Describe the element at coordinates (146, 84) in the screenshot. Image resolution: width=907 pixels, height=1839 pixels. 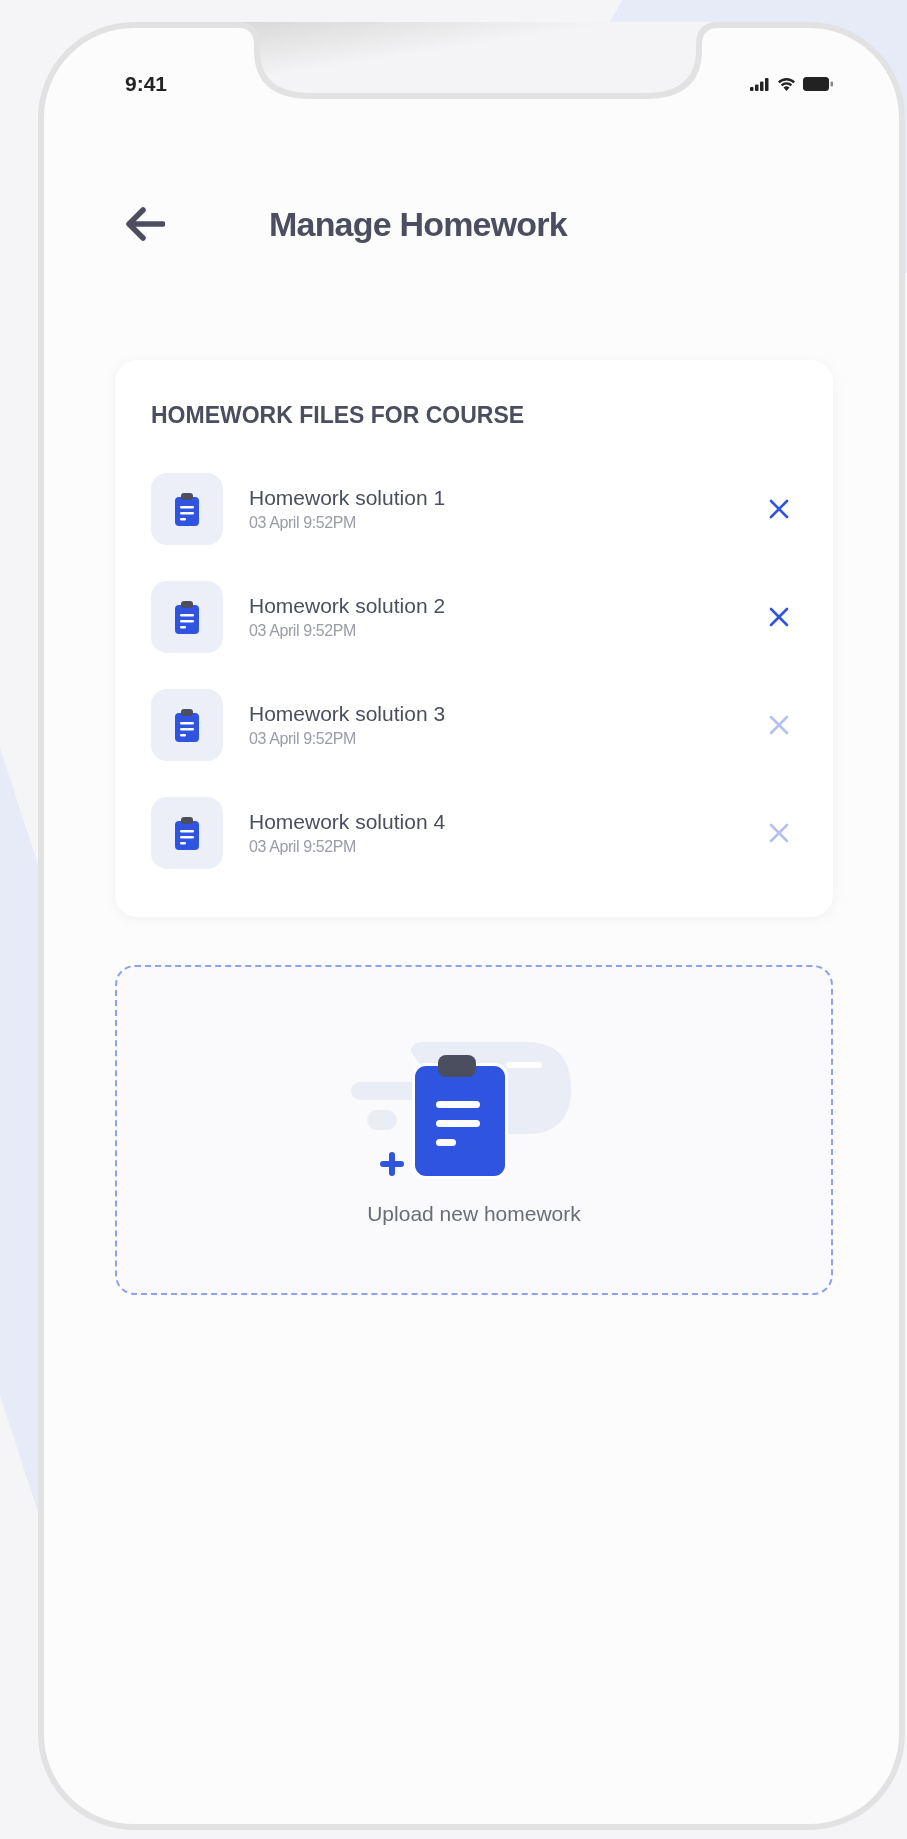
I see `status-time: 9:41` at that location.